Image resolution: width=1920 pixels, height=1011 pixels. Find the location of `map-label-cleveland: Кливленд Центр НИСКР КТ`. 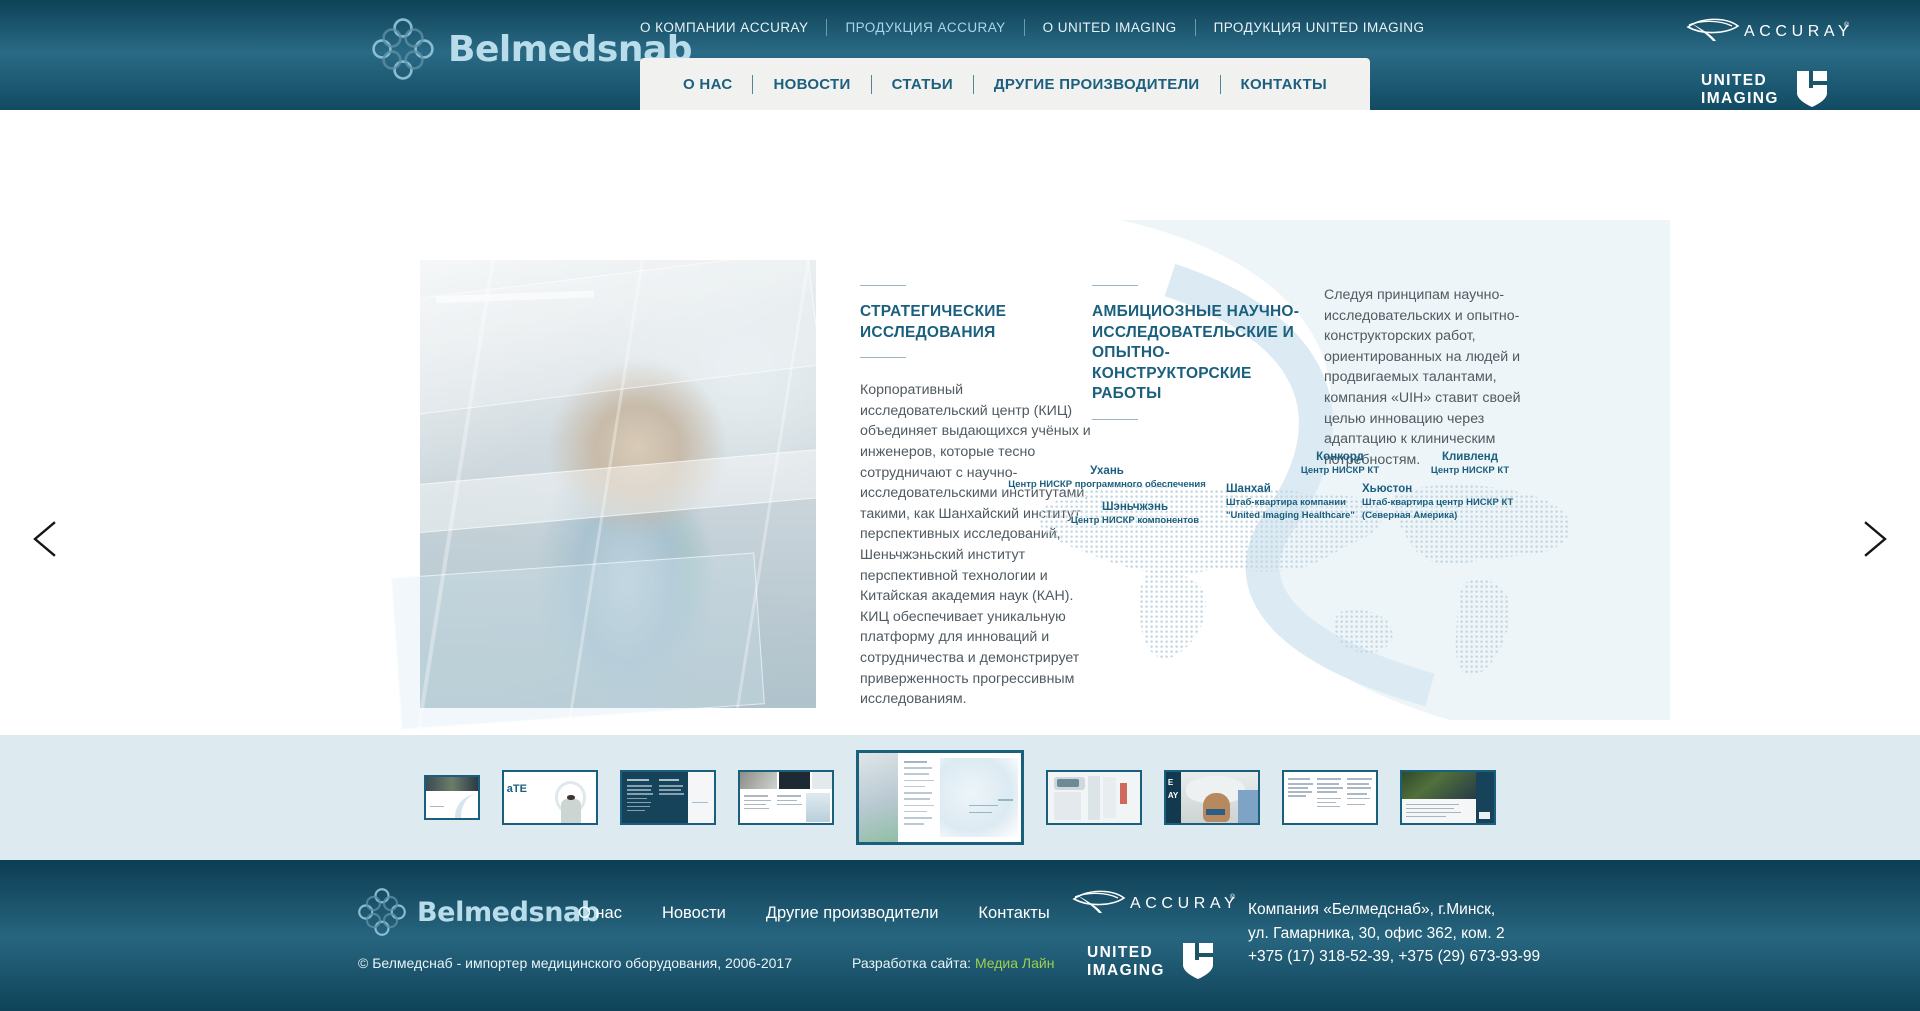

map-label-cleveland: Кливленд Центр НИСКР КТ is located at coordinates (1470, 464).